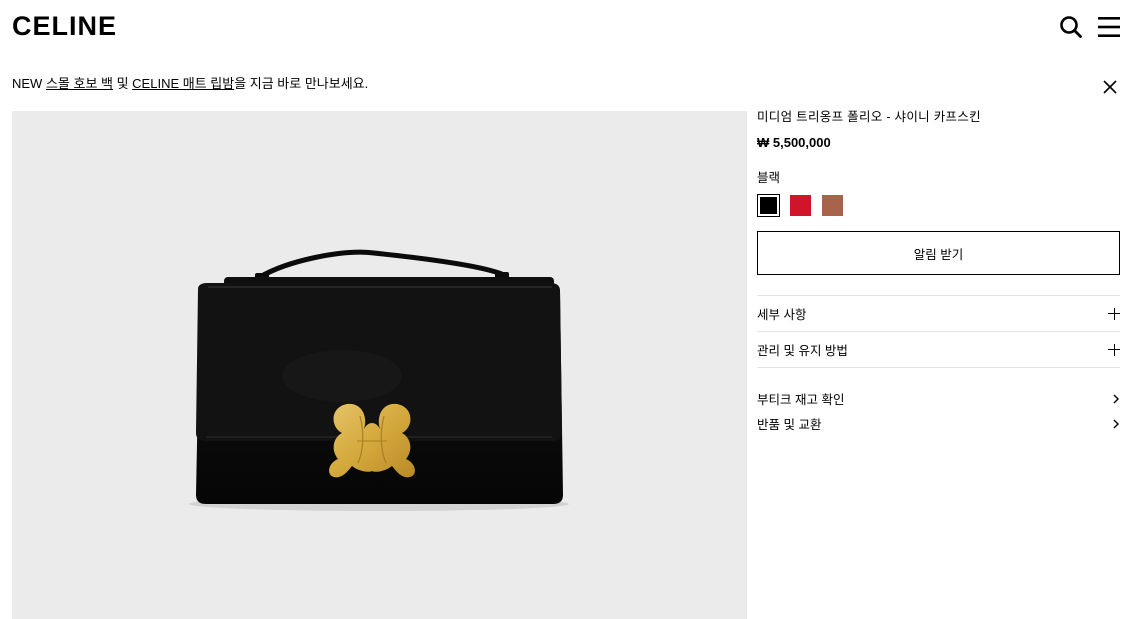  What do you see at coordinates (869, 117) in the screenshot?
I see `product-name: 미디엄 트리옹프 폴리오 - 샤이니 카프스킨` at bounding box center [869, 117].